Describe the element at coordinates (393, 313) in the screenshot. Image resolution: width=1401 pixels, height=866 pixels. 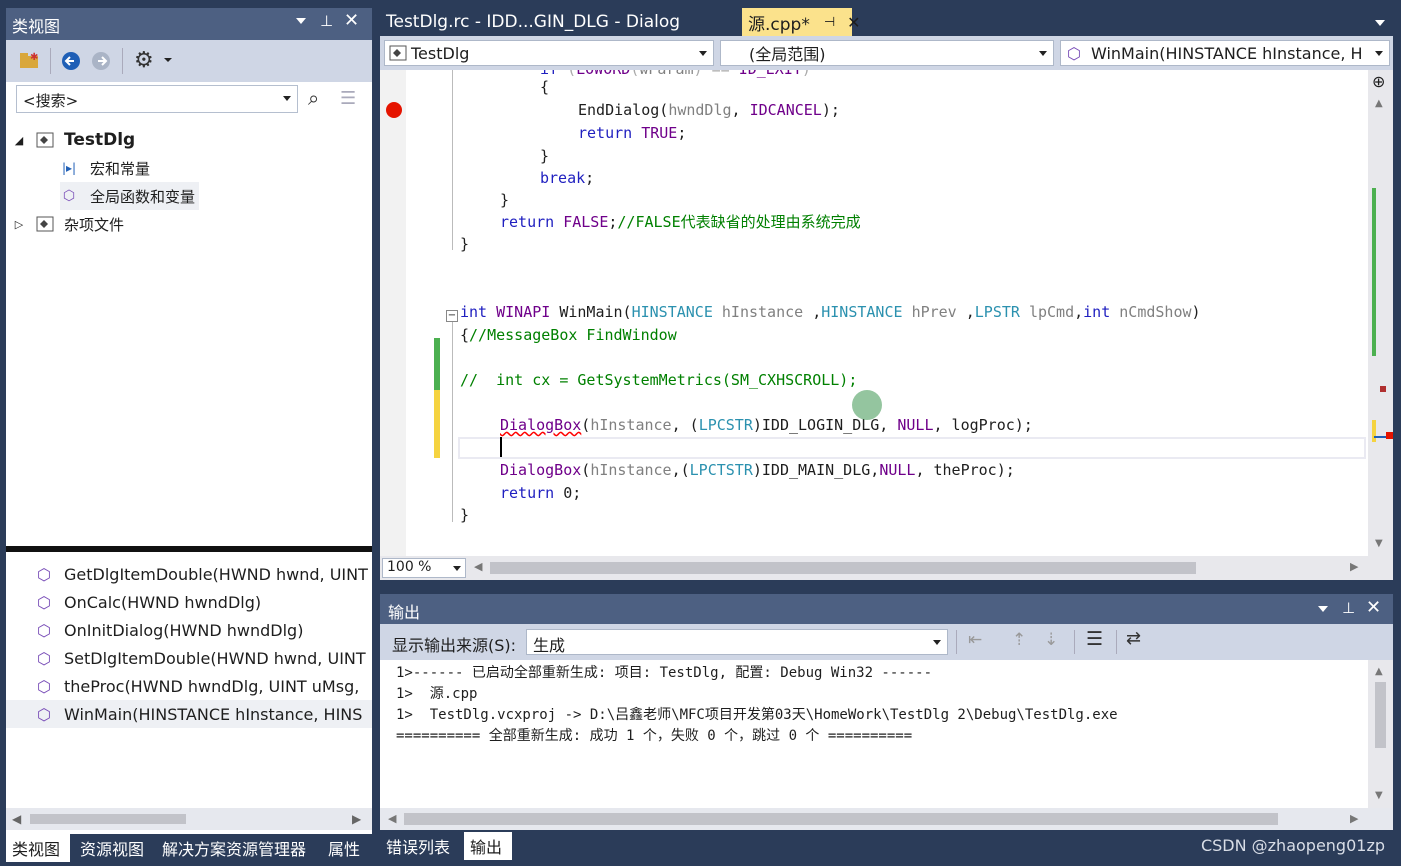
I see `indicator-margin` at that location.